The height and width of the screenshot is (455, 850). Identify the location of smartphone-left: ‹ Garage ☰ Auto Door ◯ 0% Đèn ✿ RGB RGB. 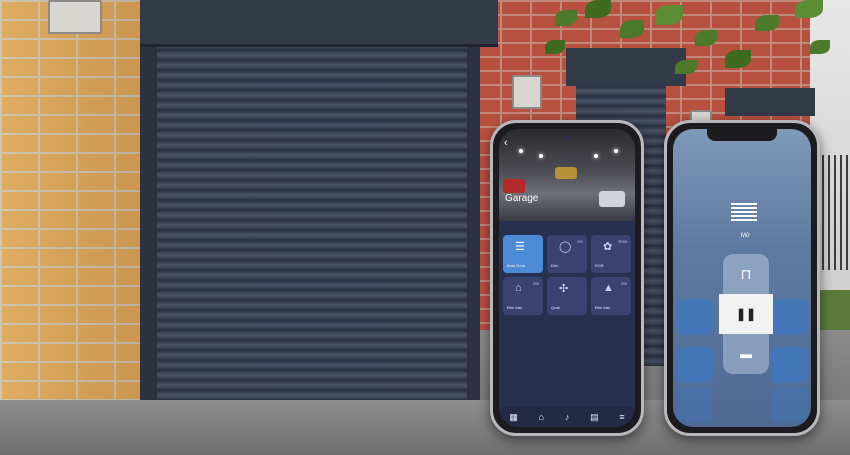
(567, 278).